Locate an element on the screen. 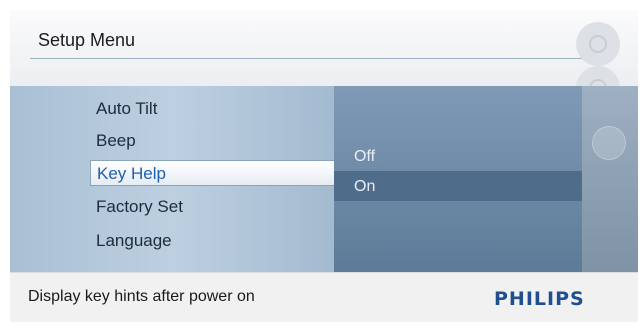 The height and width of the screenshot is (328, 642). option-on: On is located at coordinates (364, 187).